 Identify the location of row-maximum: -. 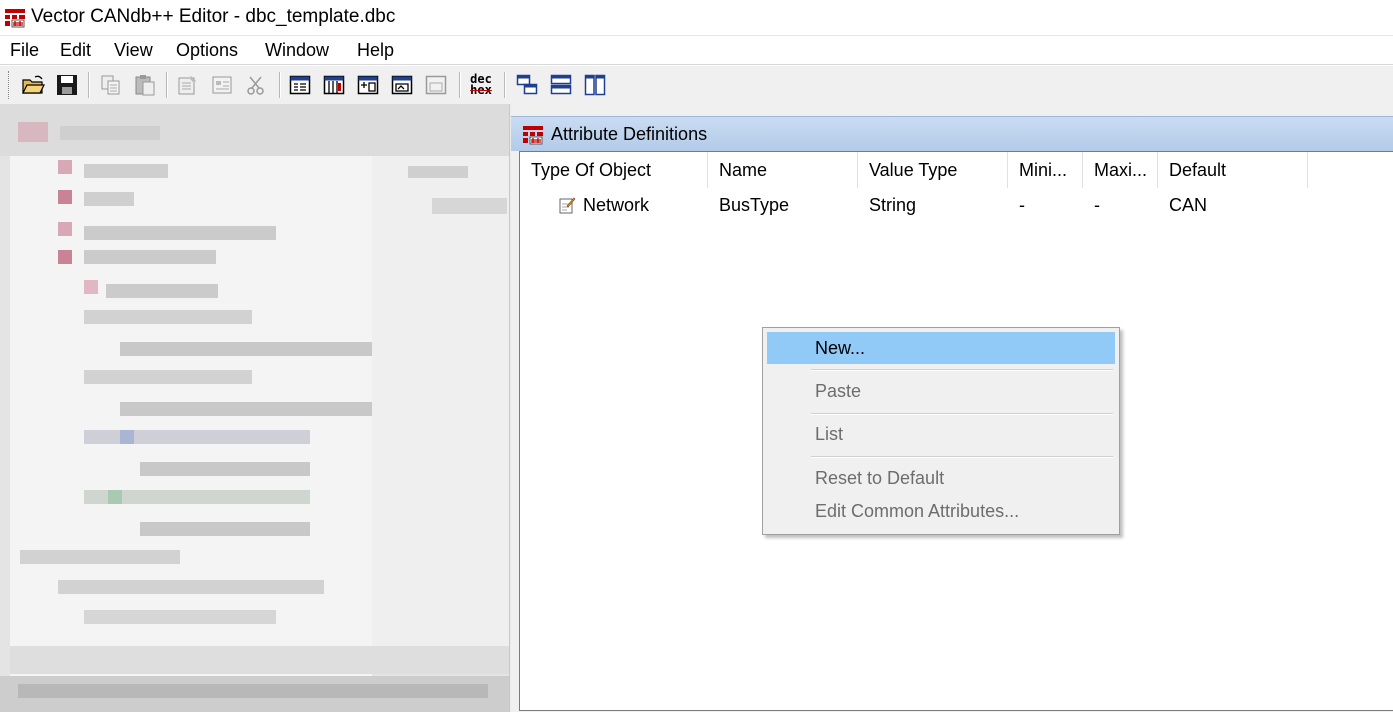
(1097, 205).